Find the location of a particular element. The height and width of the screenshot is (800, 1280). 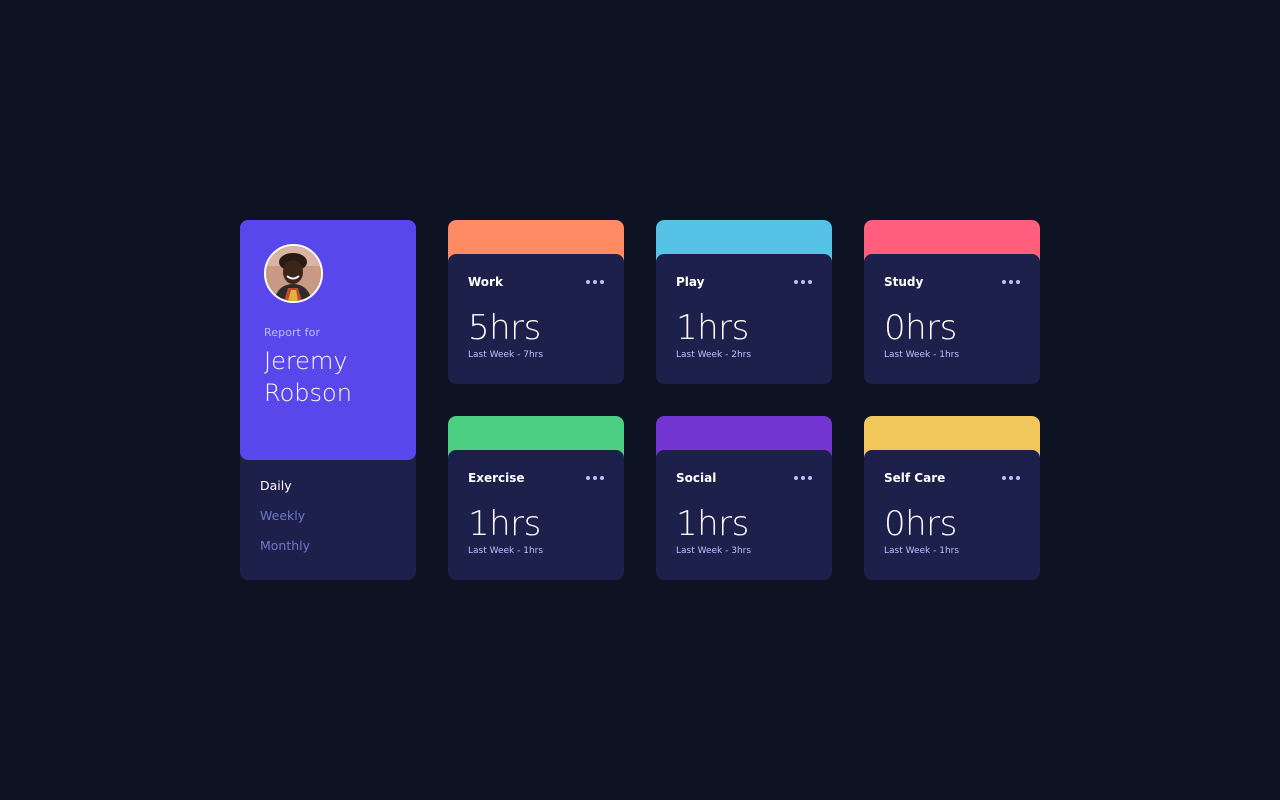

card-title: Self Care is located at coordinates (915, 478).